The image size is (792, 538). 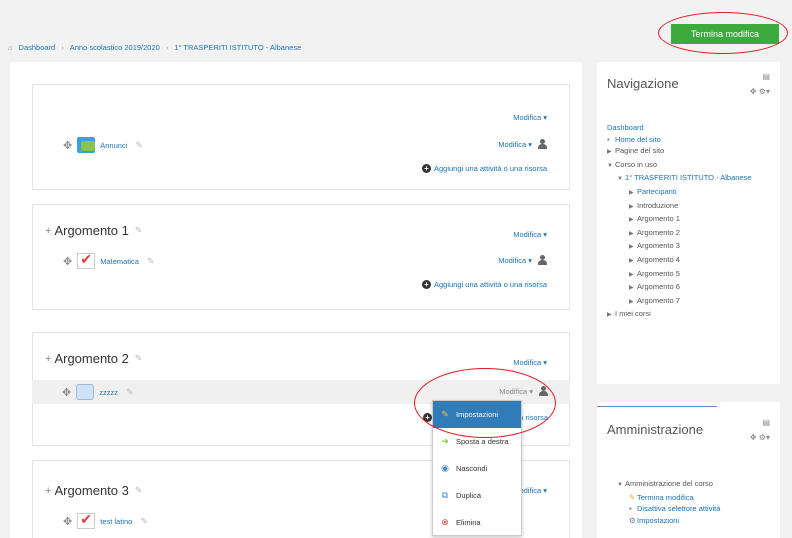 I want to click on delete-icon: ⊗, so click(x=445, y=522).